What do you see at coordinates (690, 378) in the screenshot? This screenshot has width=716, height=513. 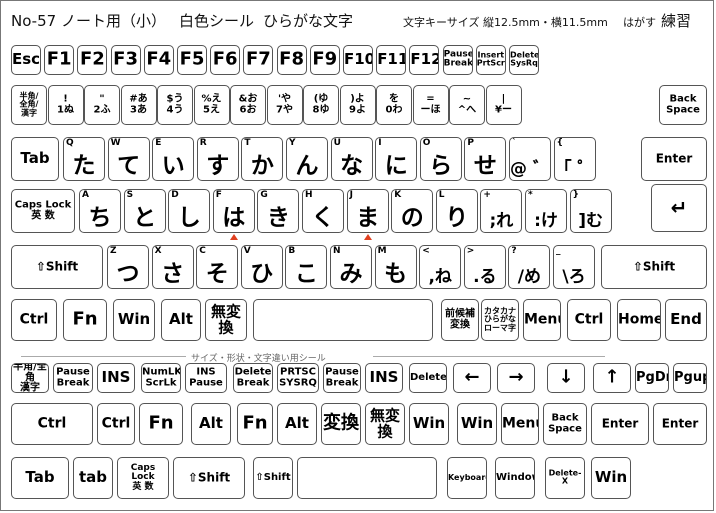 I see `extra-key-a-15-label: Pgup` at bounding box center [690, 378].